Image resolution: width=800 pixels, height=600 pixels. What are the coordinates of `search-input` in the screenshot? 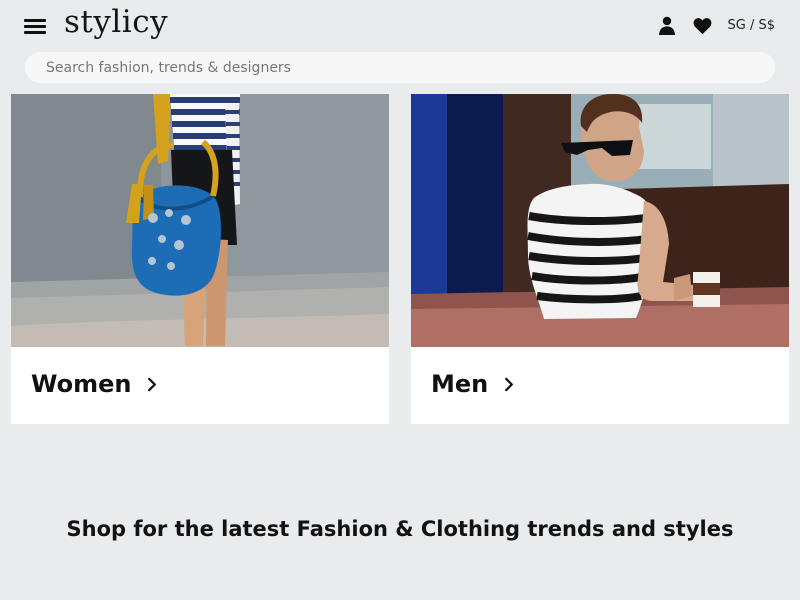 It's located at (400, 67).